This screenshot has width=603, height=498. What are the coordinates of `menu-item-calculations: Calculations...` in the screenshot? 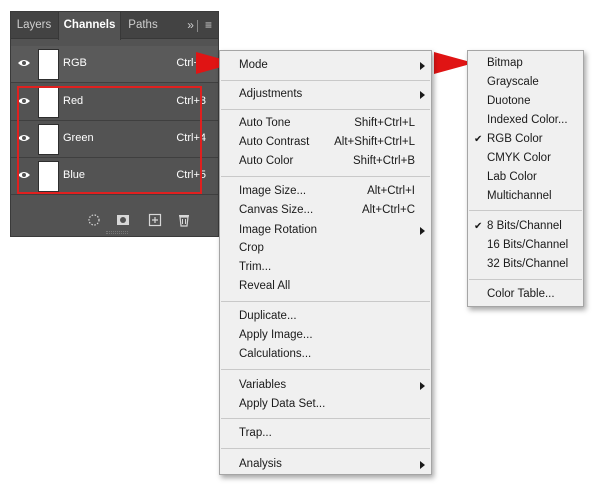 It's located at (325, 354).